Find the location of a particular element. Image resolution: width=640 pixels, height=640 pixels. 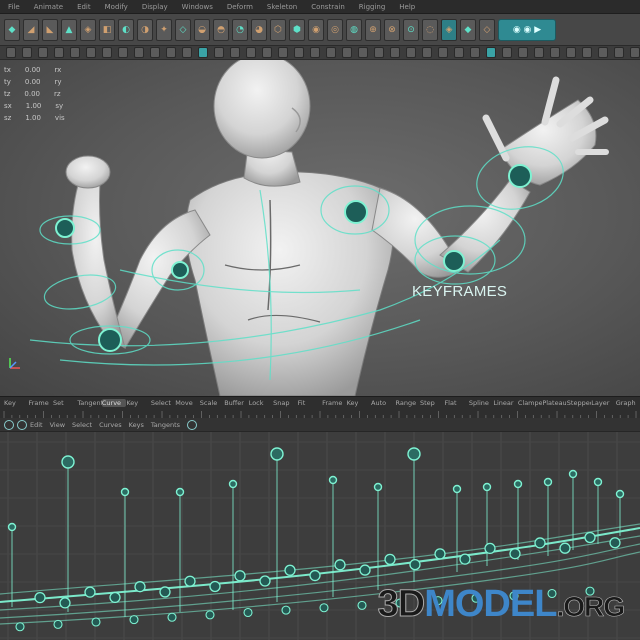

shelf-tool-icon: ◎ is located at coordinates (335, 29).